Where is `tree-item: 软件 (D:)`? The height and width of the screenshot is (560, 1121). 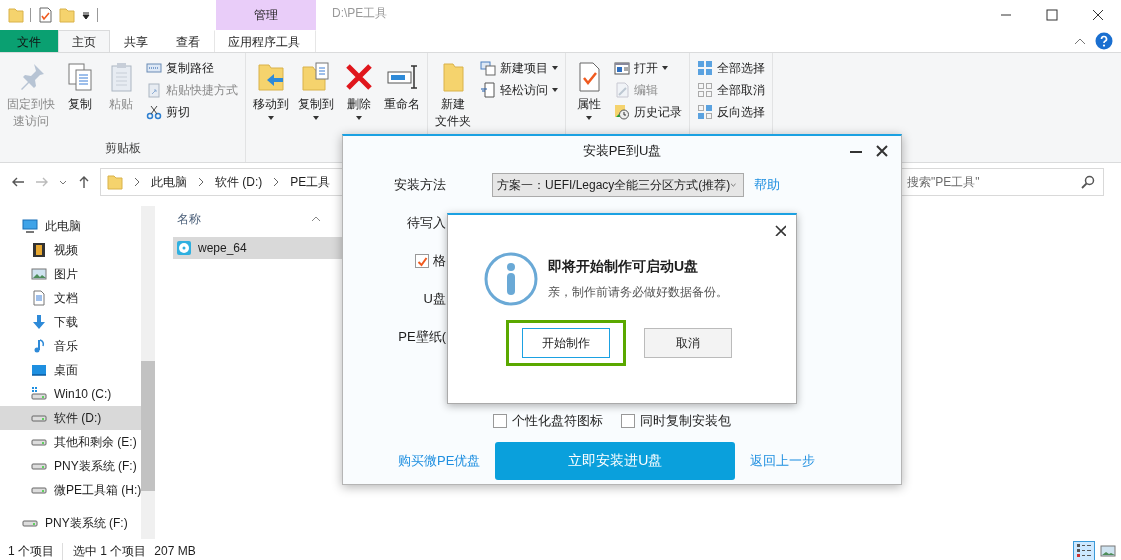 tree-item: 软件 (D:) is located at coordinates (71, 418).